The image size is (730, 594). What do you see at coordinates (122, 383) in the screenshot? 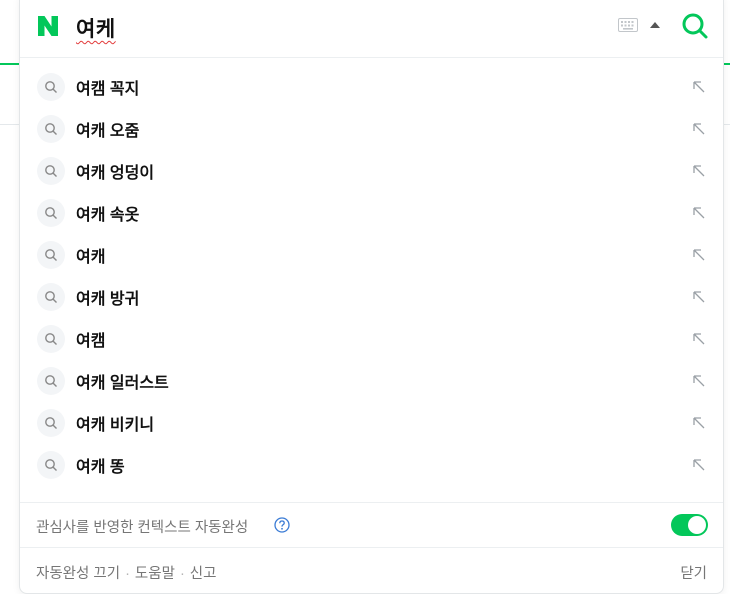
I see `suggestion-label: 여캐 일러스트` at bounding box center [122, 383].